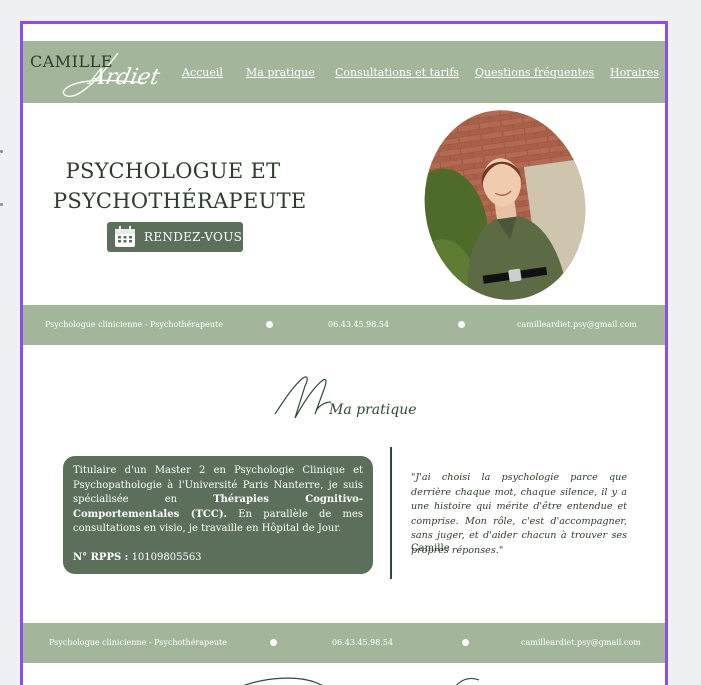 This screenshot has height=685, width=701. I want to click on nav-link-questions-frequentes: Questions fréquentes, so click(534, 72).